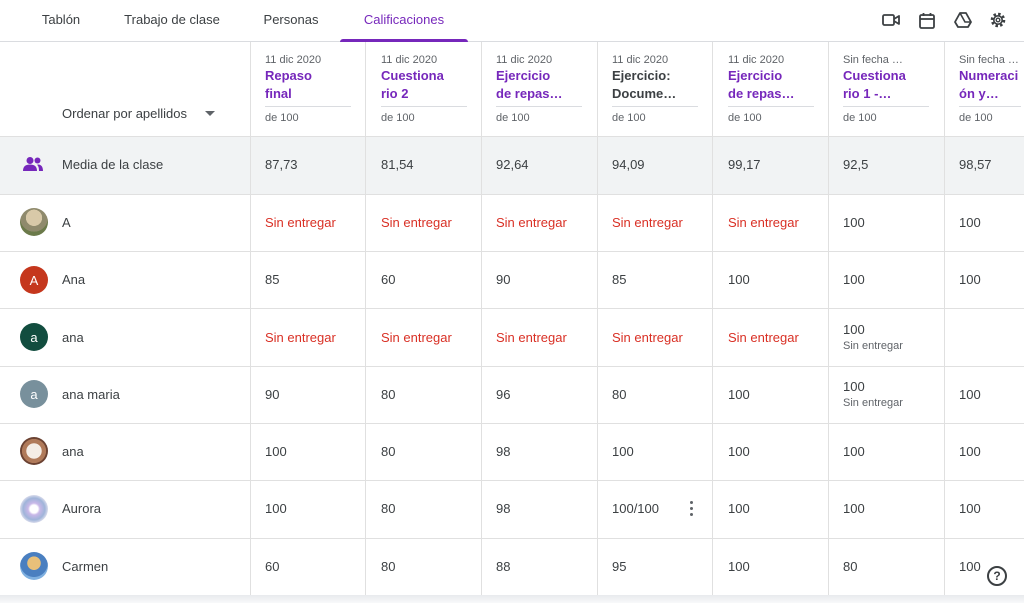 Image resolution: width=1024 pixels, height=603 pixels. Describe the element at coordinates (503, 566) in the screenshot. I see `grade-cell: 88` at that location.